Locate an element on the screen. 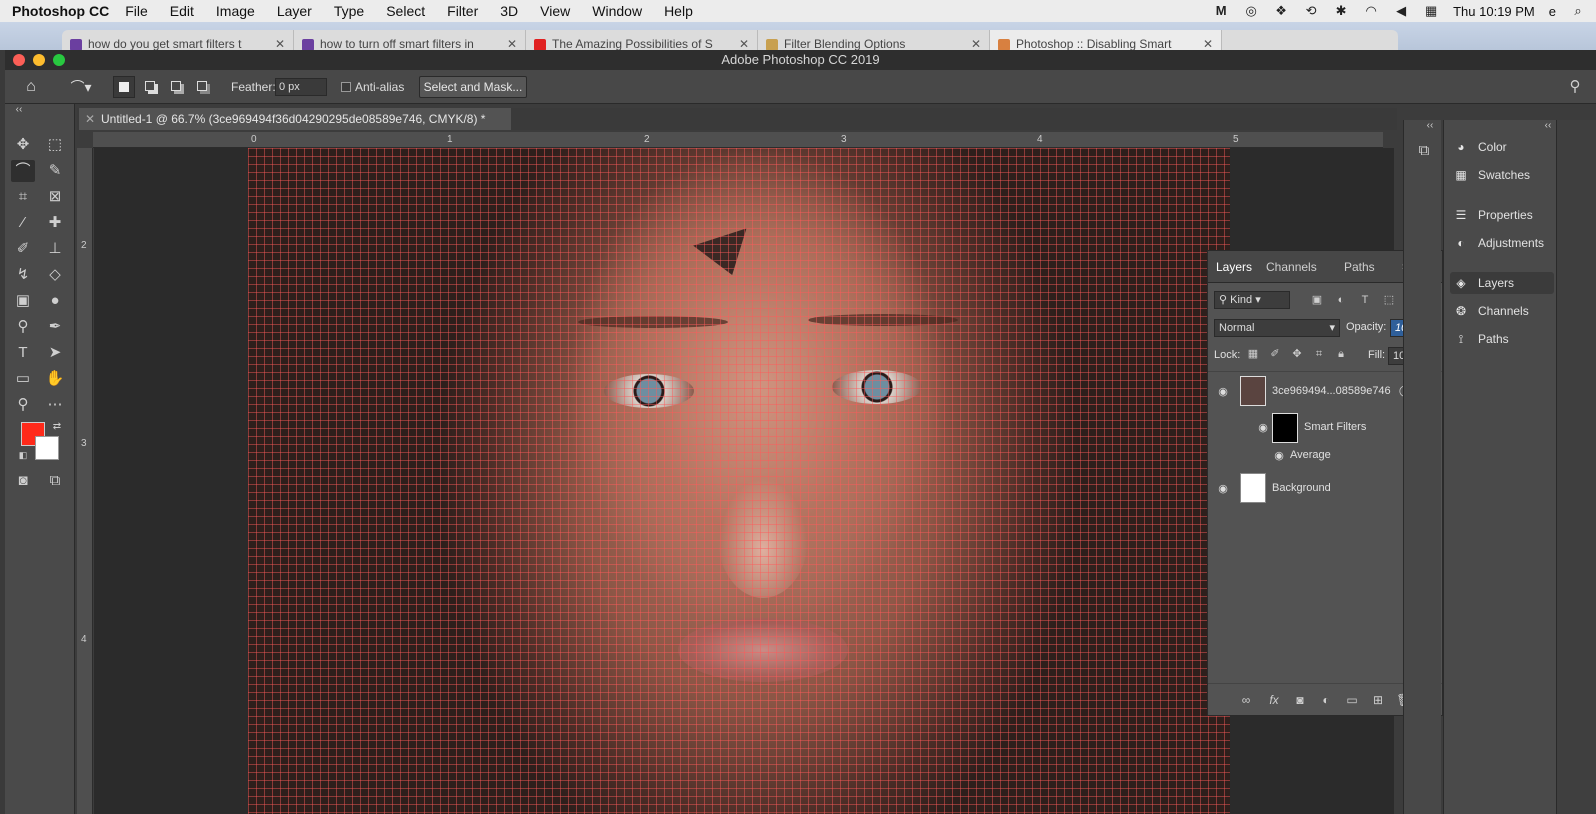  new-selection-icon is located at coordinates (124, 87).